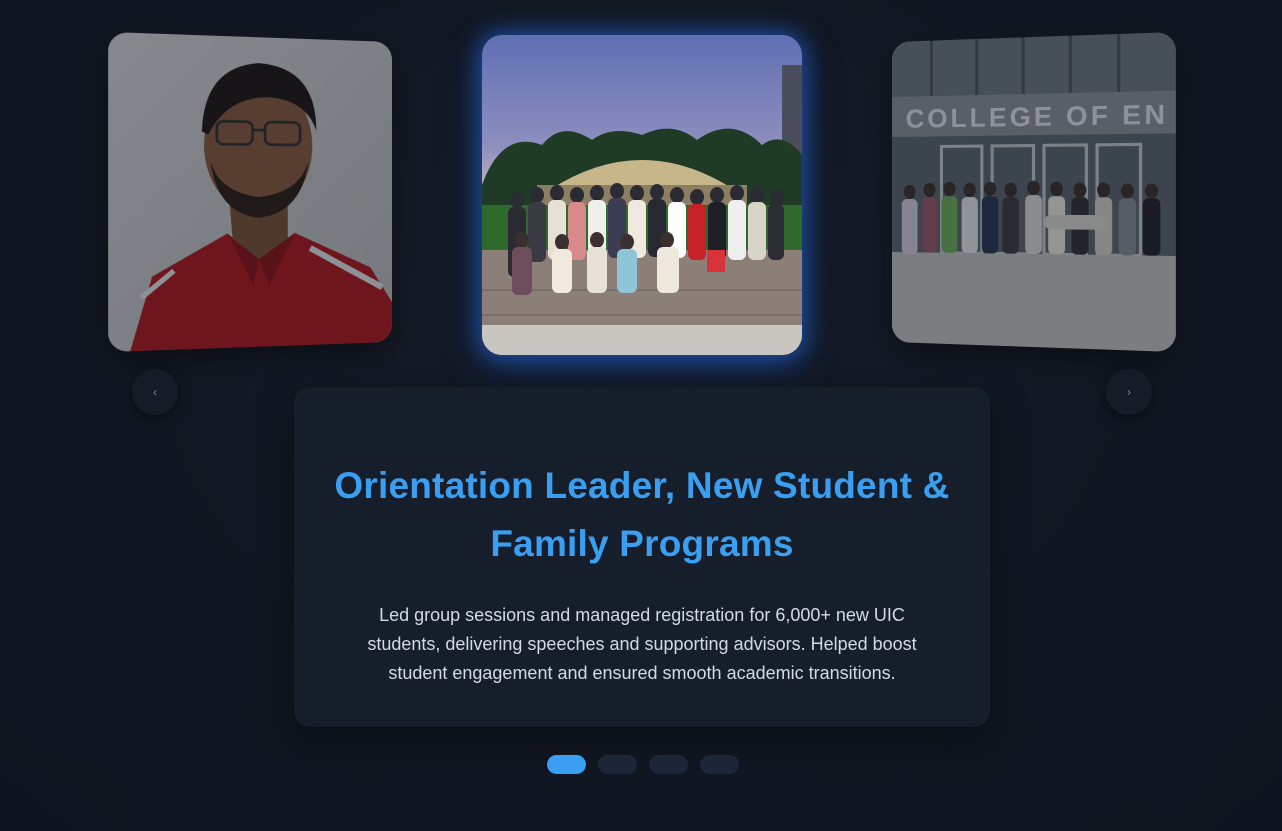 Image resolution: width=1282 pixels, height=831 pixels. I want to click on pagination-dots, so click(643, 764).